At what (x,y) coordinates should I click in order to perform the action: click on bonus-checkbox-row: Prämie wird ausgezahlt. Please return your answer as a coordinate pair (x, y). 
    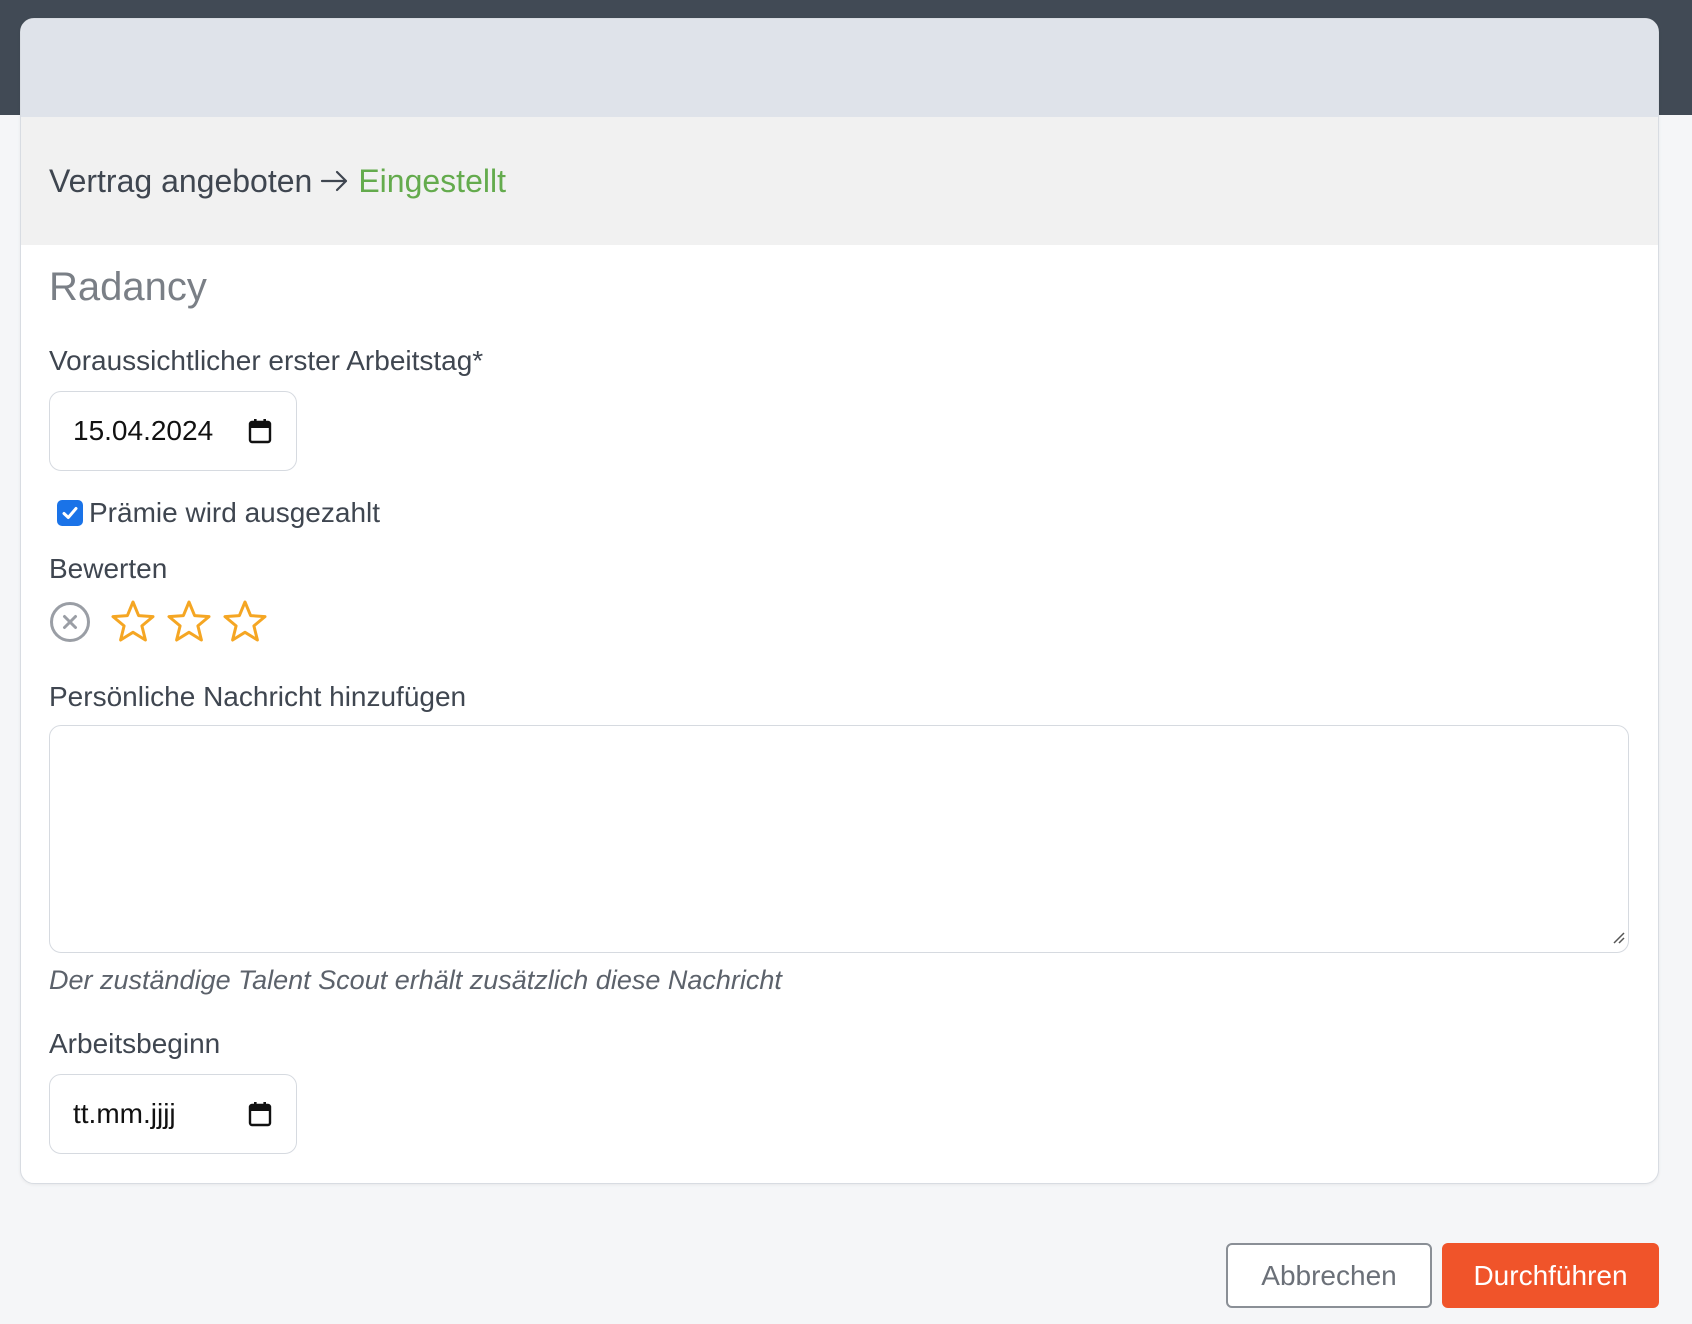
    Looking at the image, I should click on (839, 513).